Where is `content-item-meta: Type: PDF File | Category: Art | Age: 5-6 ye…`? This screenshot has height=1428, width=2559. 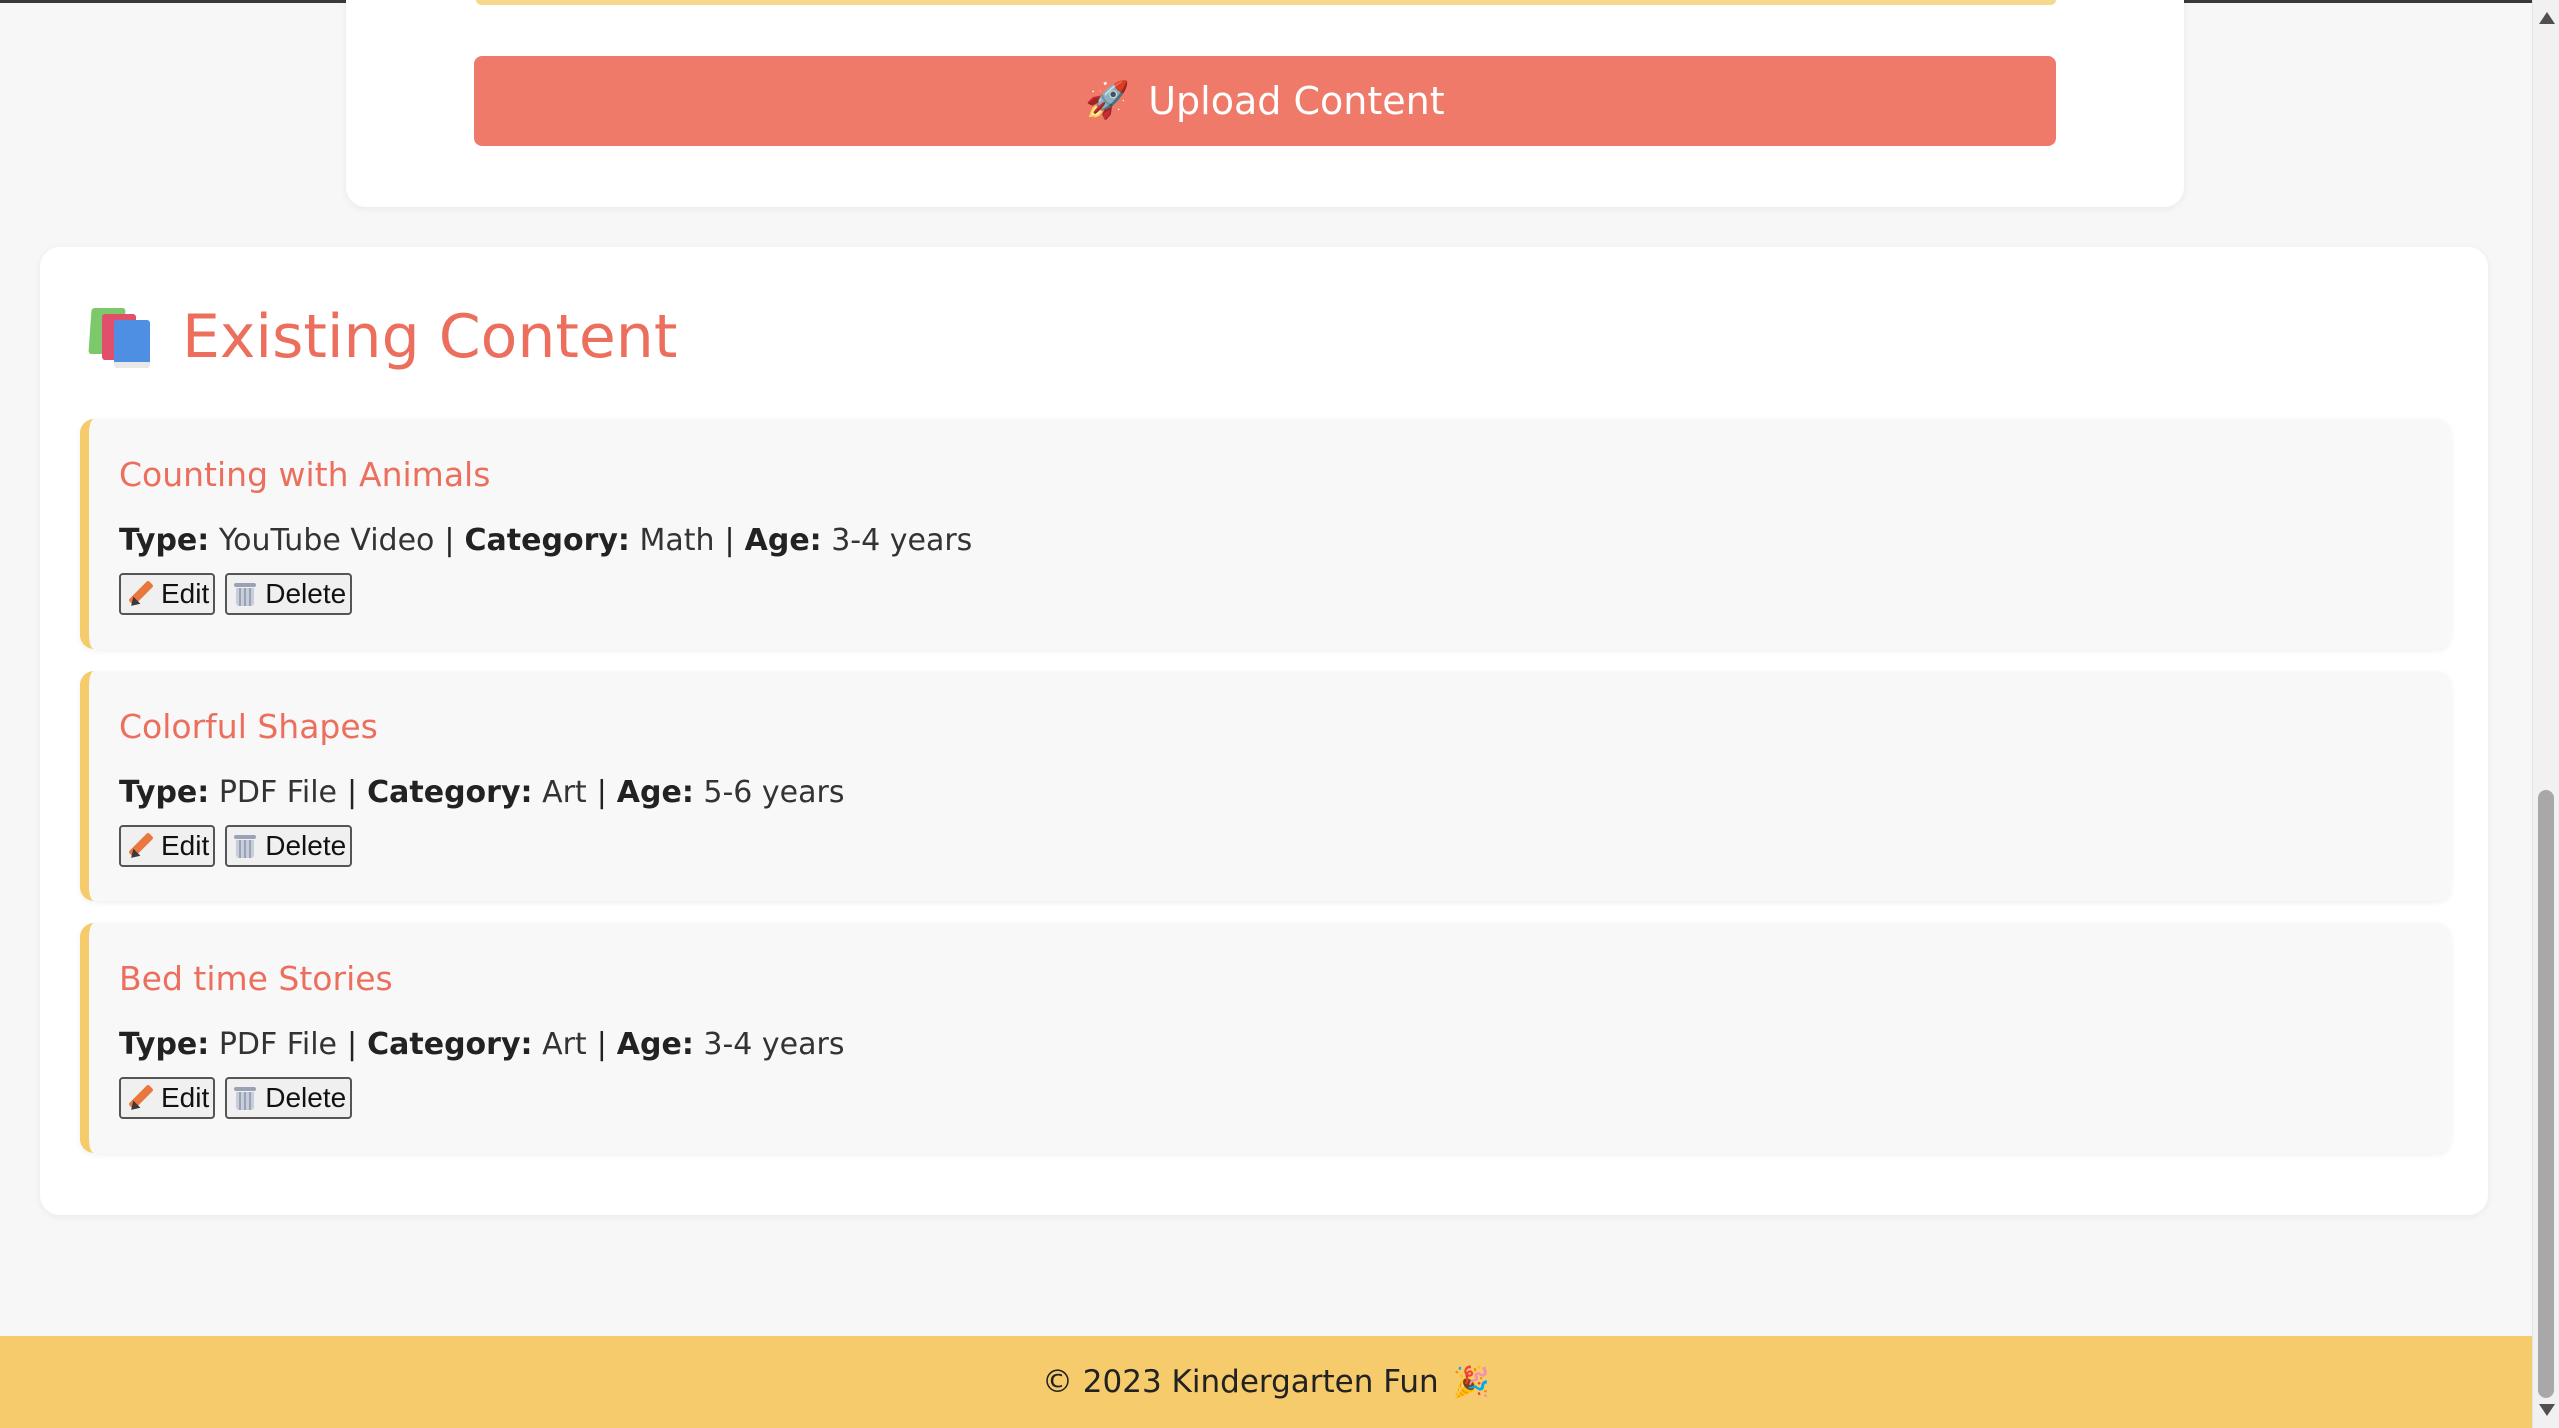
content-item-meta: Type: PDF File | Category: Art | Age: 5-6 ye… is located at coordinates (481, 792).